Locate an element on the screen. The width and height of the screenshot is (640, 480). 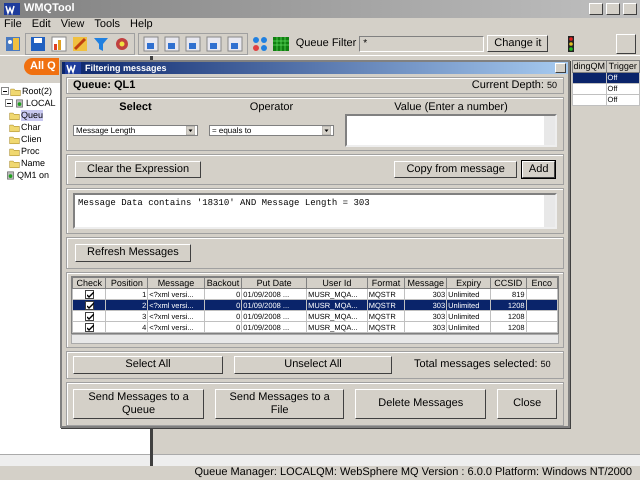
column-label: Operator is located at coordinates (271, 107).